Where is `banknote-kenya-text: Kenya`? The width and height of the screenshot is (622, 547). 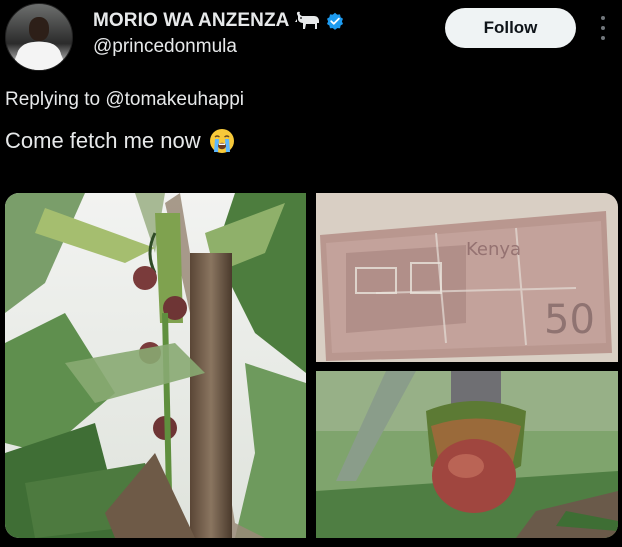
banknote-kenya-text: Kenya is located at coordinates (493, 249).